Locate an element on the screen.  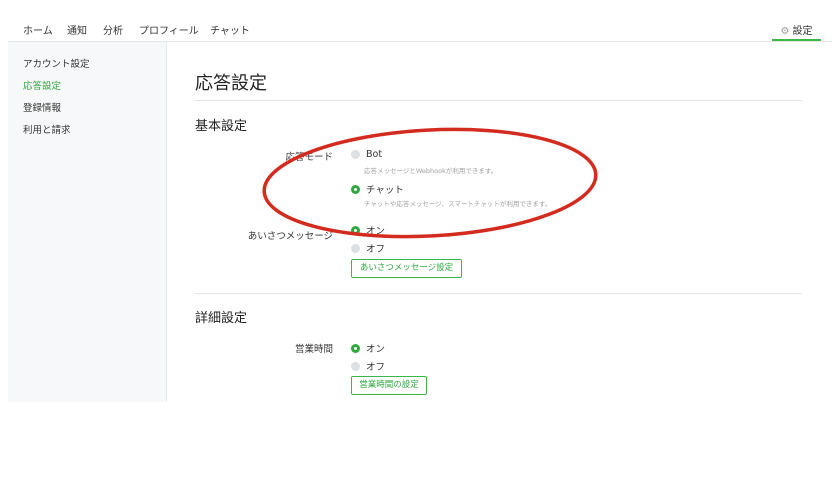
red-highlight-ellipse is located at coordinates (430, 183).